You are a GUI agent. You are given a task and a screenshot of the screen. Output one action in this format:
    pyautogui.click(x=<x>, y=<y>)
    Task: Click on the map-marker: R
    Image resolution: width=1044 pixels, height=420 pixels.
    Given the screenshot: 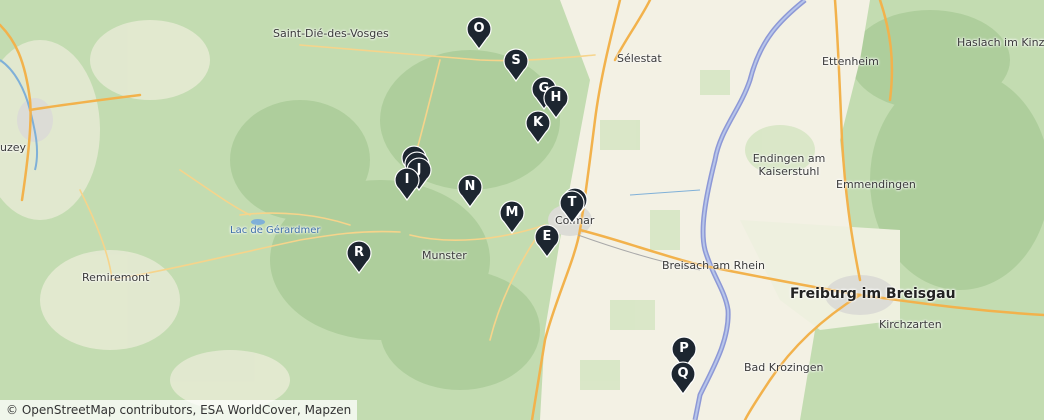 What is the action you would take?
    pyautogui.click(x=359, y=257)
    